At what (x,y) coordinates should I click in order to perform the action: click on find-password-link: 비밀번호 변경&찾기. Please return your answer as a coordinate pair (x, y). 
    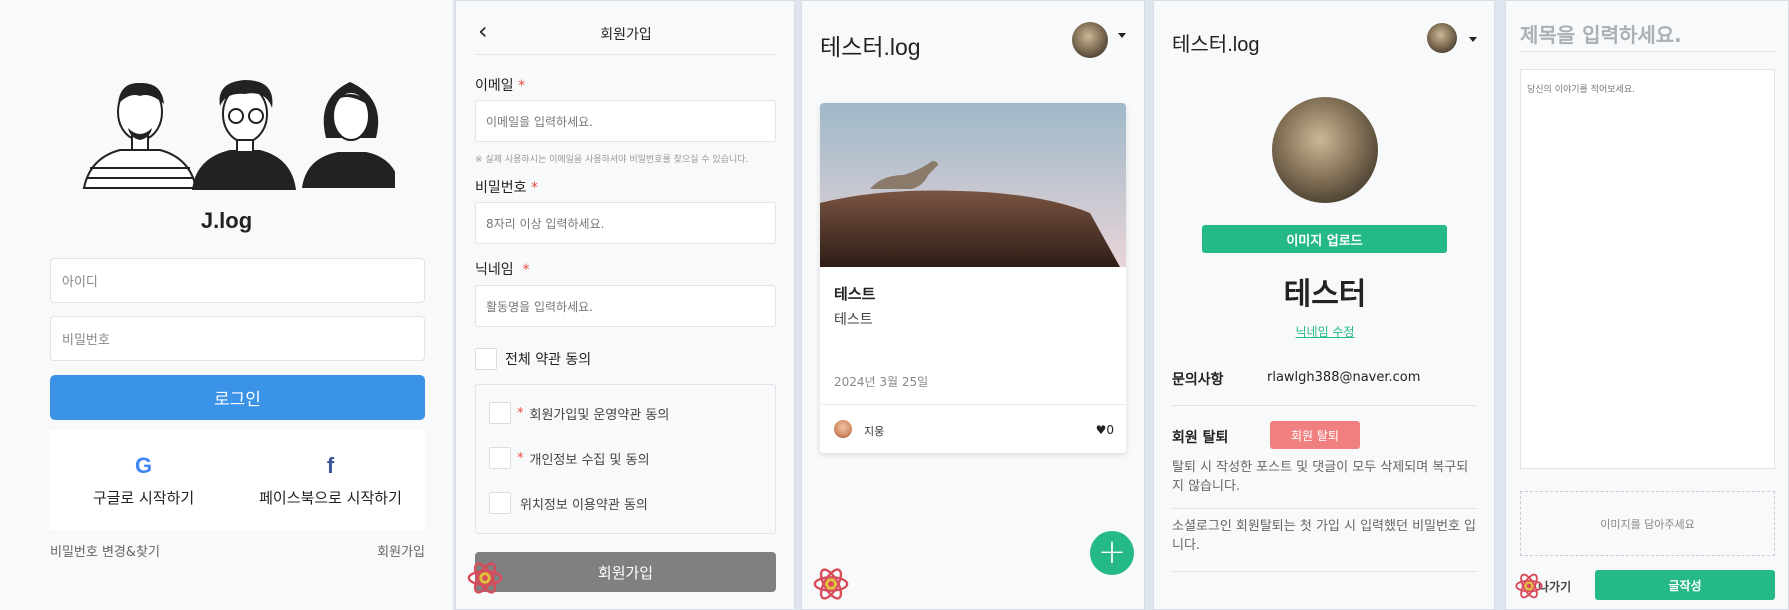
    Looking at the image, I should click on (105, 550).